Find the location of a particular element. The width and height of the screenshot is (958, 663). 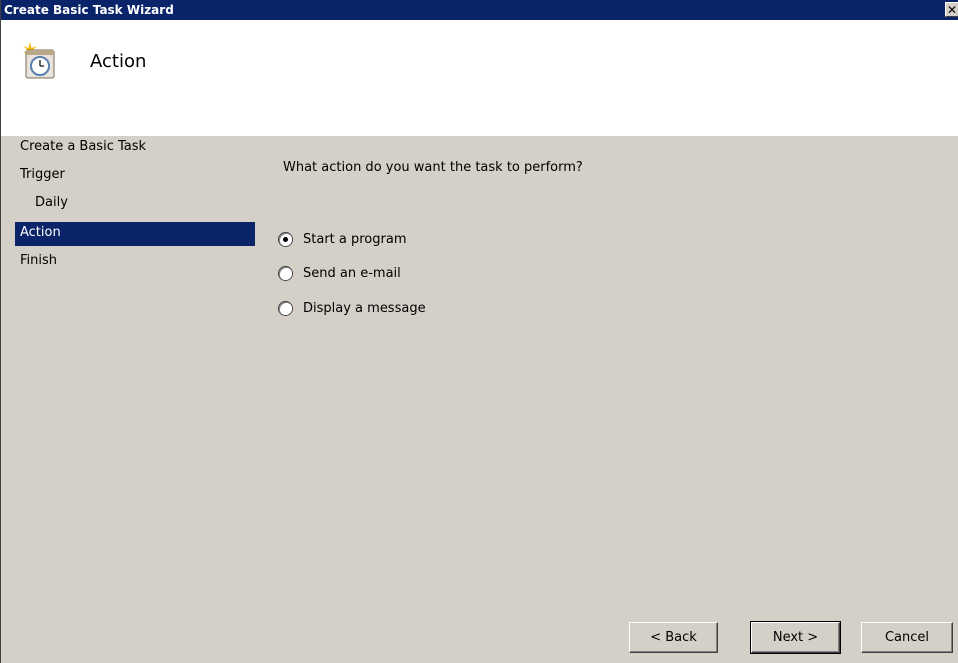

task-clock-icon is located at coordinates (39, 60).